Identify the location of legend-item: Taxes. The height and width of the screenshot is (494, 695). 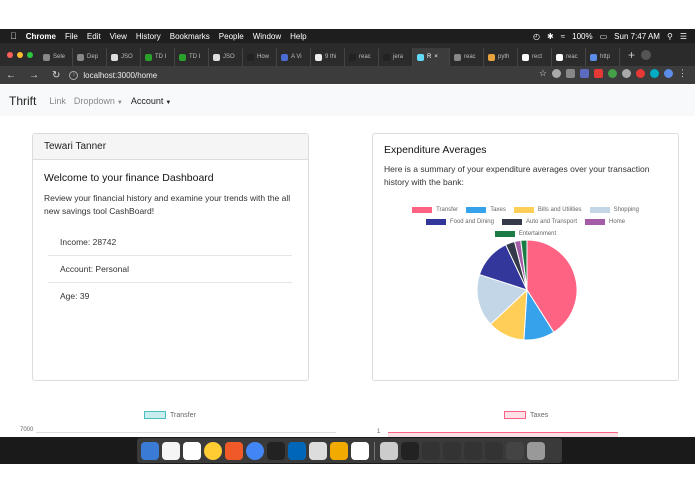
(486, 210).